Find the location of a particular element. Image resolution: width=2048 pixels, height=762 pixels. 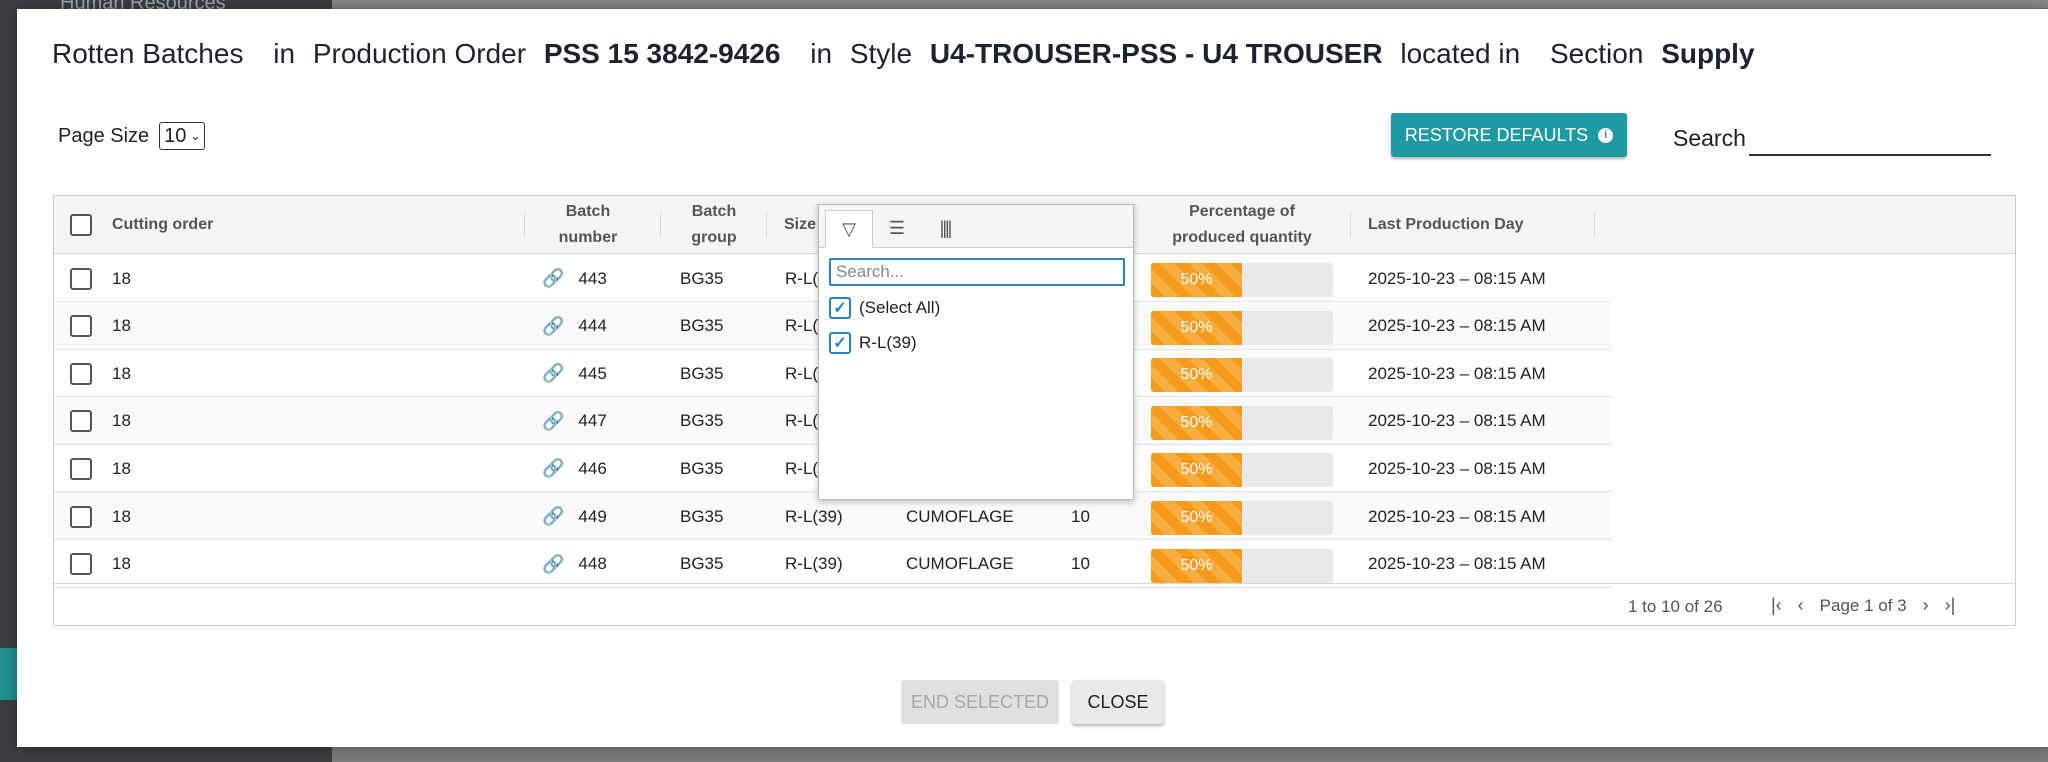

header-text: number is located at coordinates (588, 237).